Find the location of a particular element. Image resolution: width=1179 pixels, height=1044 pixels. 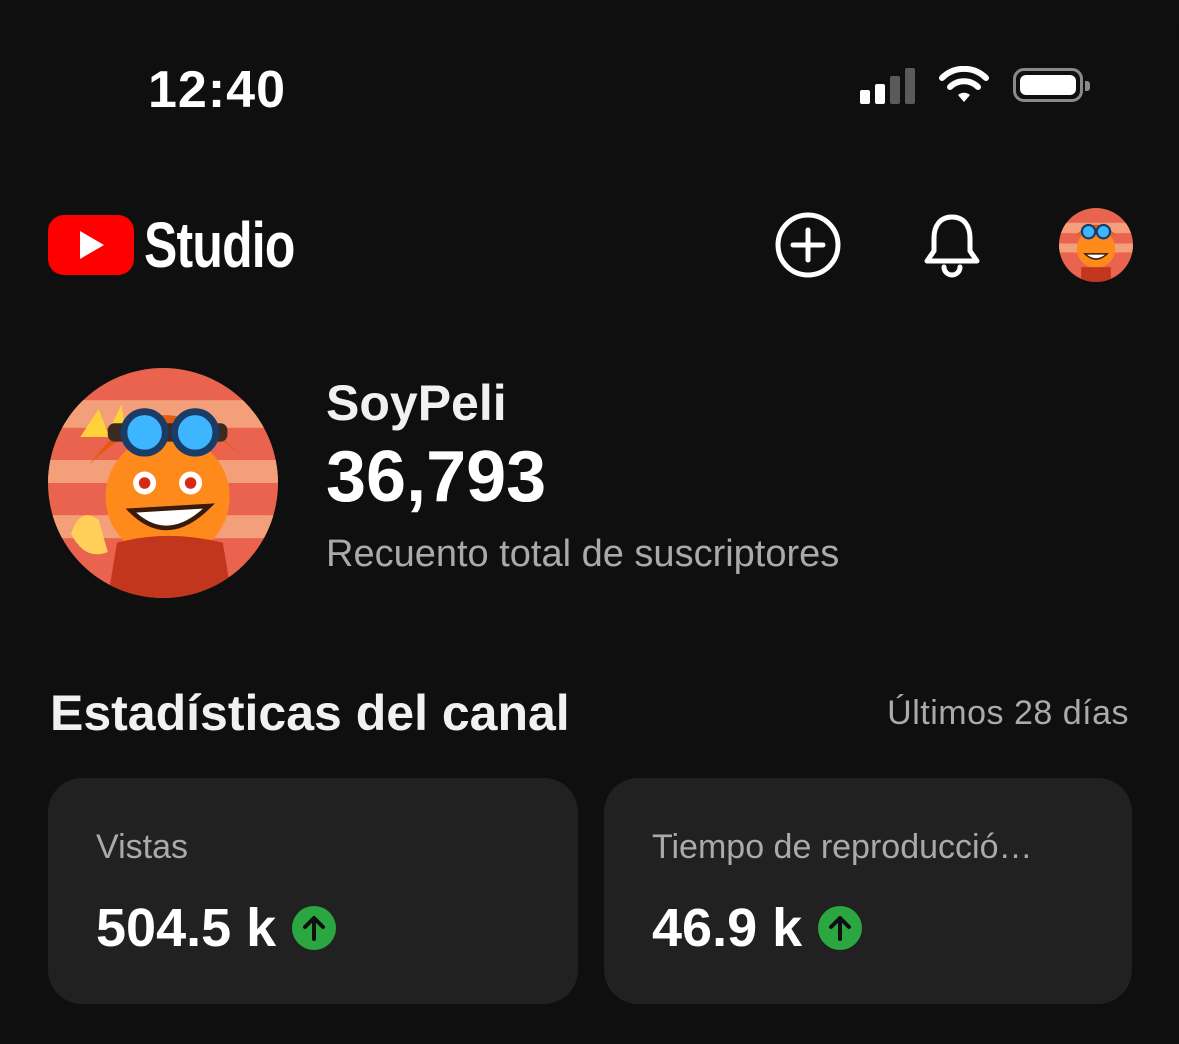

subscriber-label: Recuento total de suscriptores is located at coordinates (583, 554).